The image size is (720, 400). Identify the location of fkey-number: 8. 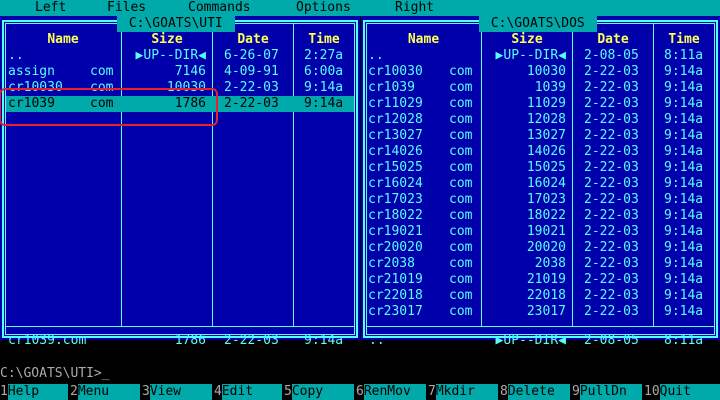
(504, 391).